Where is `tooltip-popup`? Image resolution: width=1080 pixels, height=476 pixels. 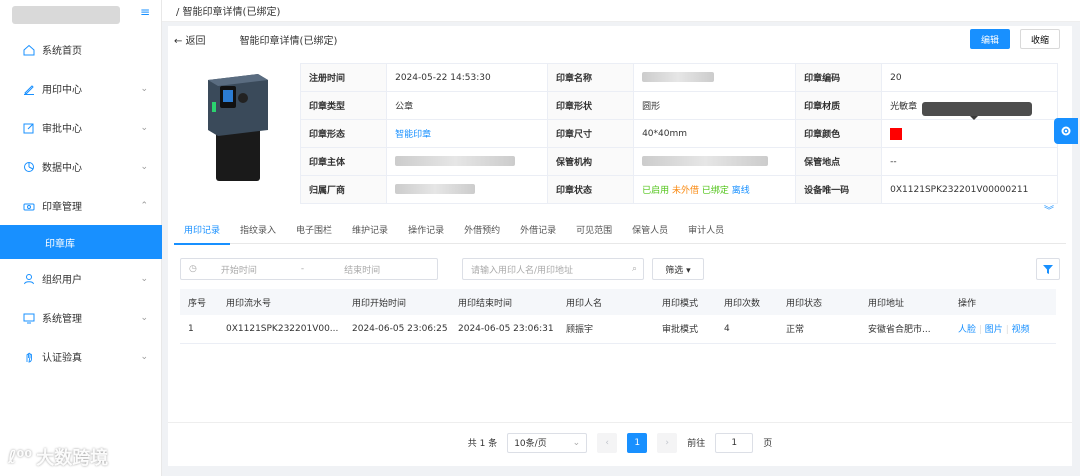 tooltip-popup is located at coordinates (977, 109).